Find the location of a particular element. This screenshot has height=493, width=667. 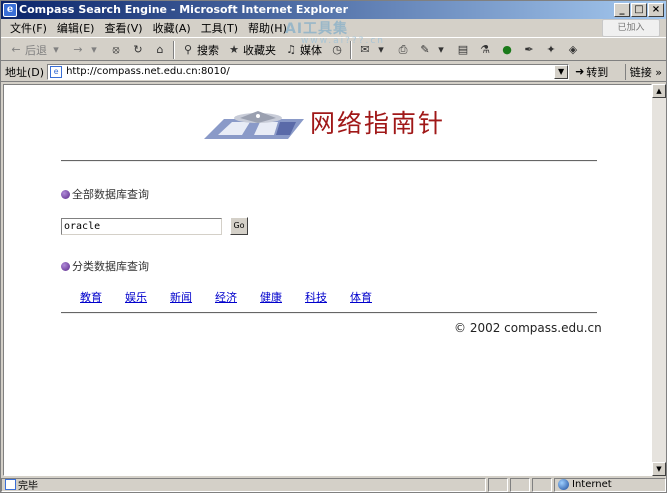

print-icon: ⎙ is located at coordinates (403, 49).